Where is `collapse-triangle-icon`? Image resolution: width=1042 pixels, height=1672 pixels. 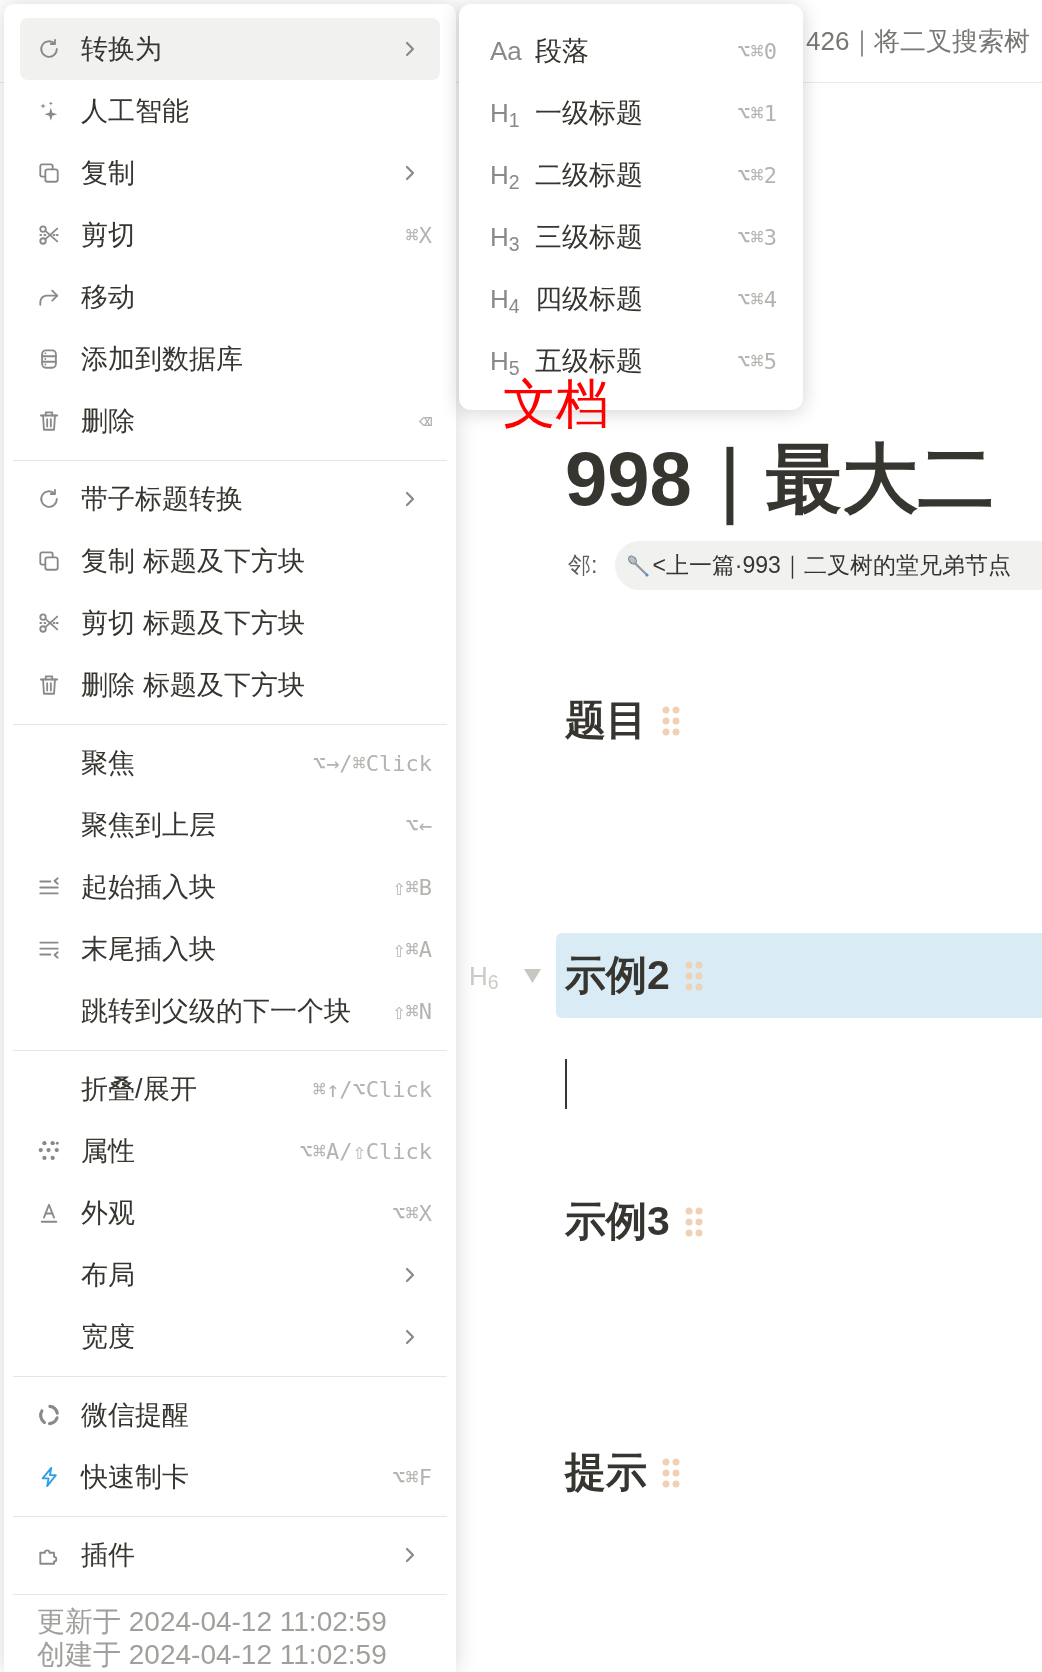
collapse-triangle-icon is located at coordinates (532, 975).